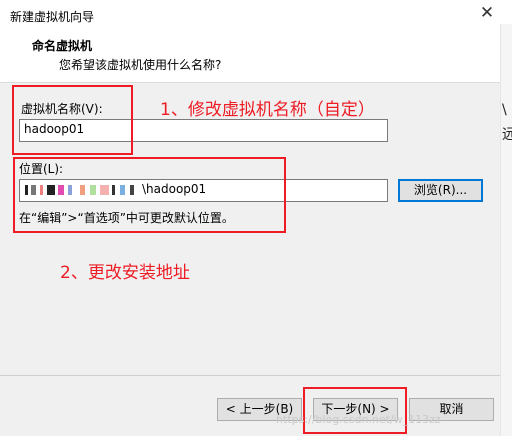 This screenshot has height=436, width=512. I want to click on watermark: https://blog.csdn.net/w_113zz, so click(358, 419).